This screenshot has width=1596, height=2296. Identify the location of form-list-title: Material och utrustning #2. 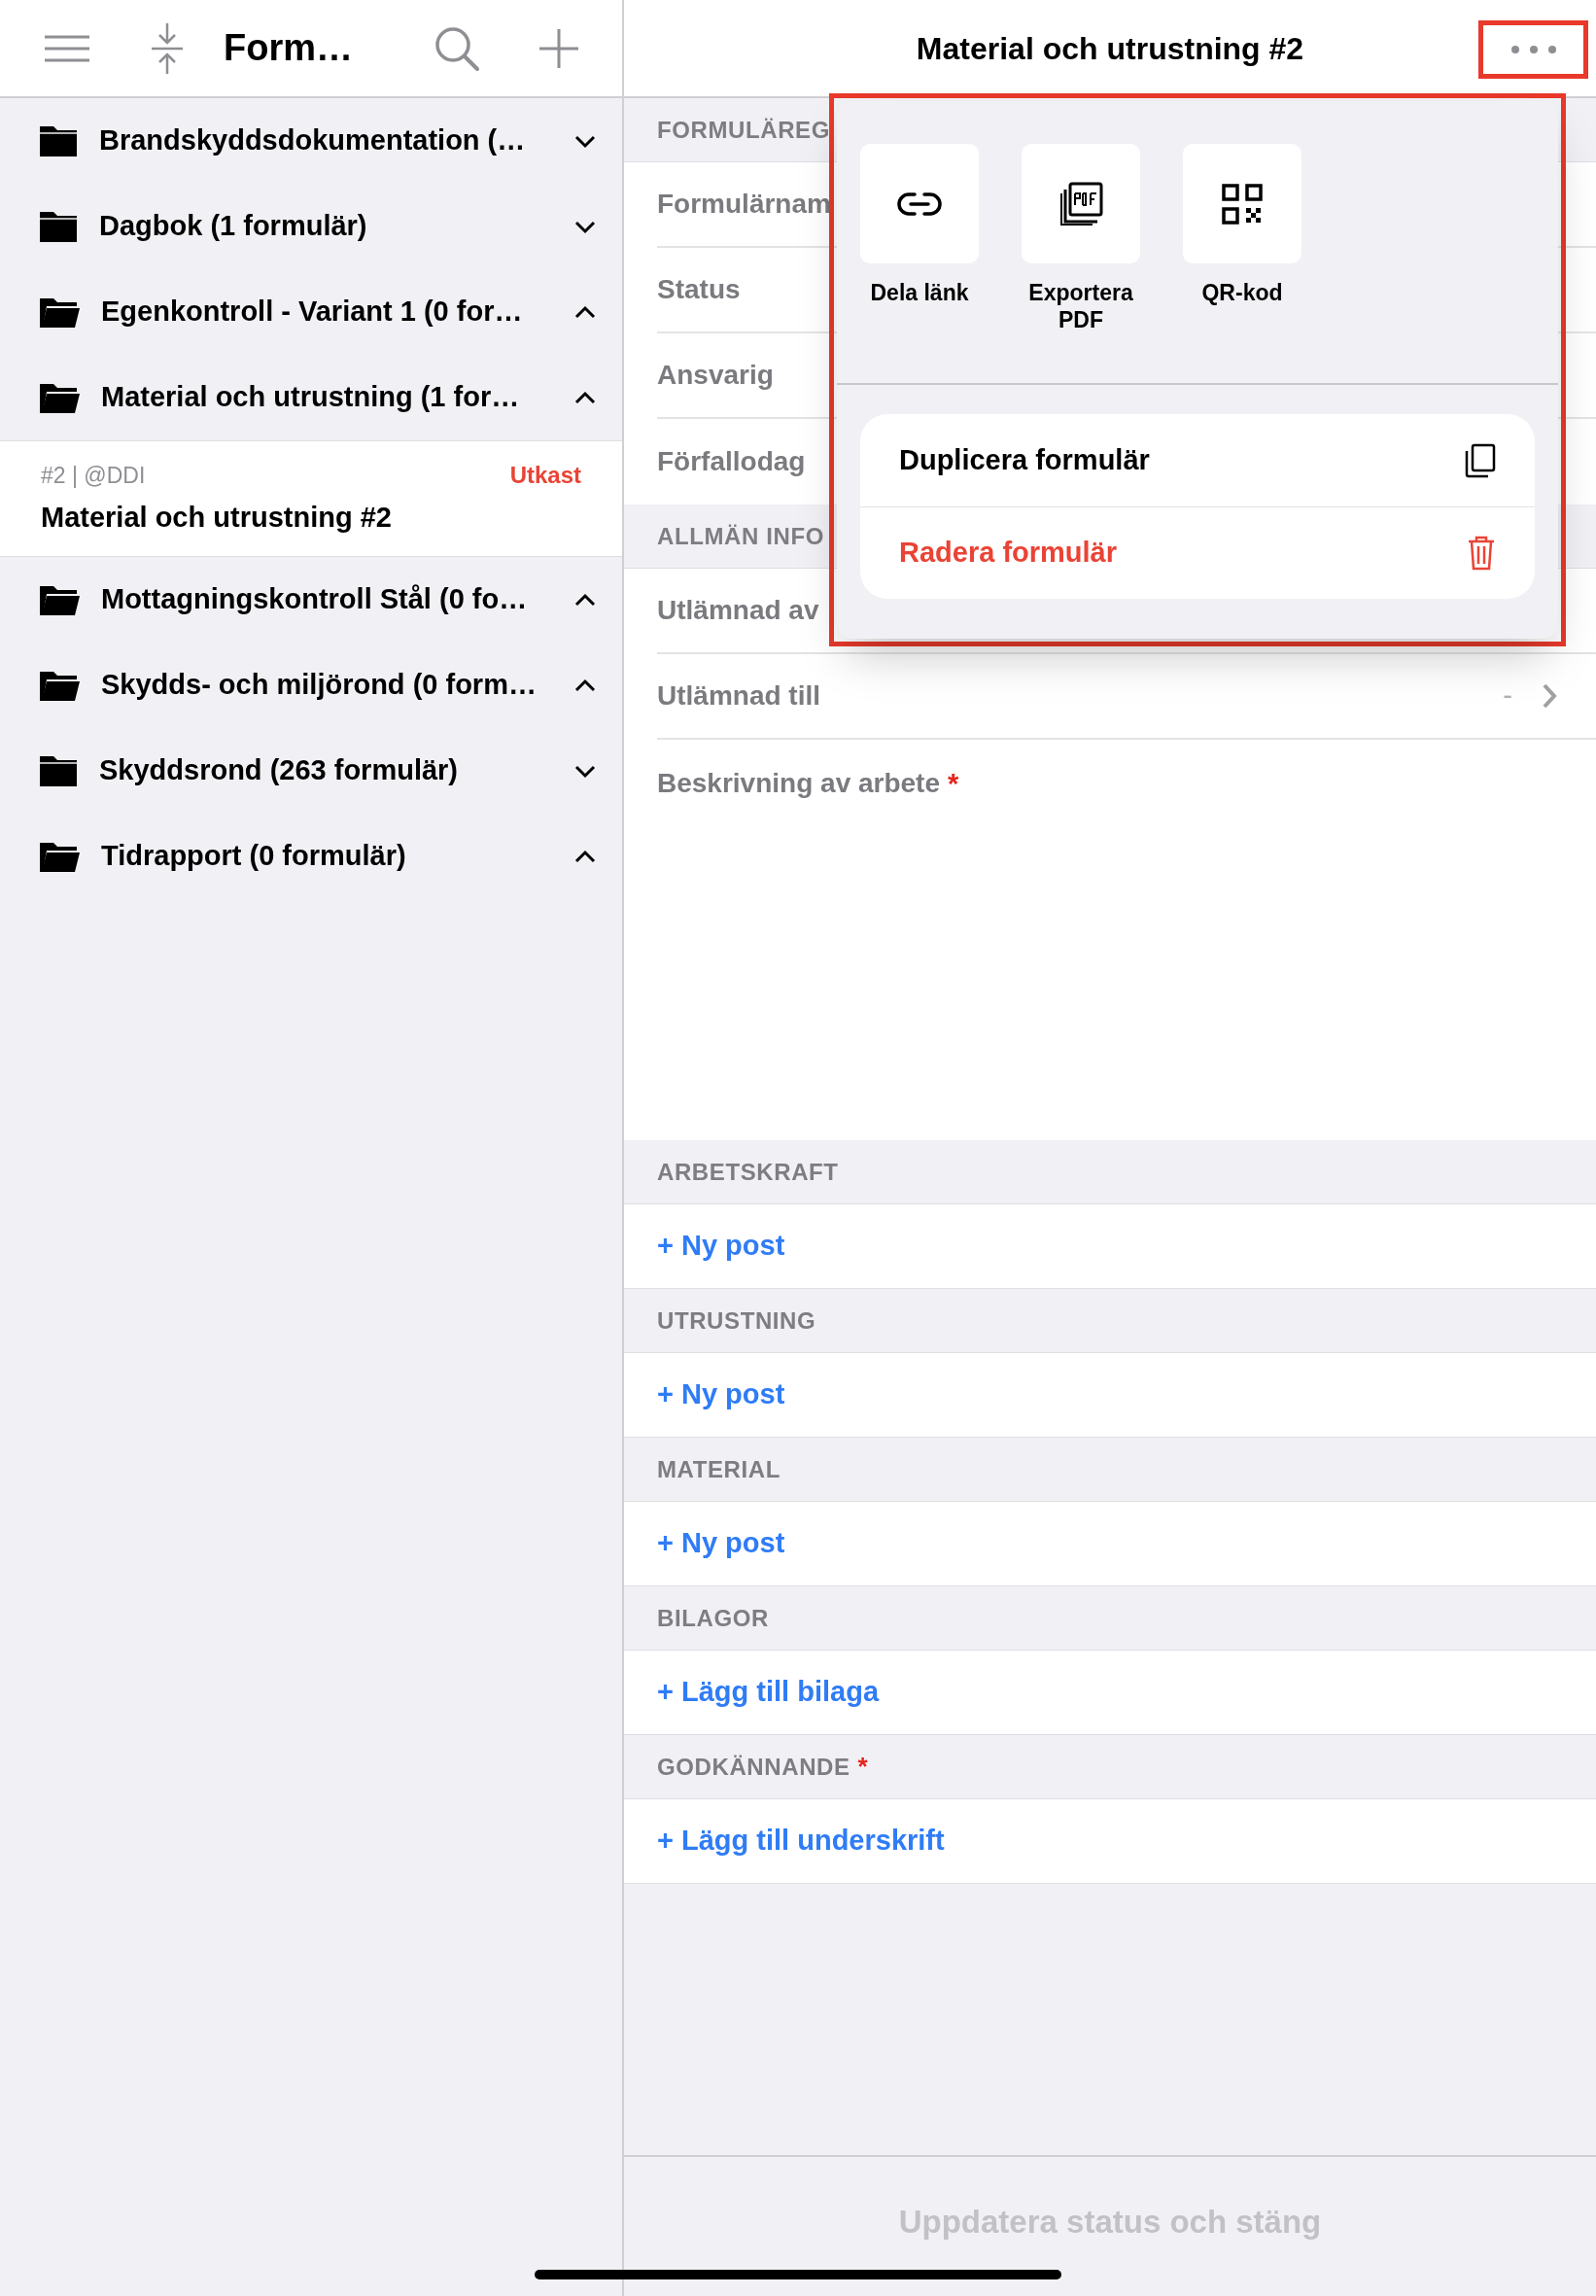
(217, 518).